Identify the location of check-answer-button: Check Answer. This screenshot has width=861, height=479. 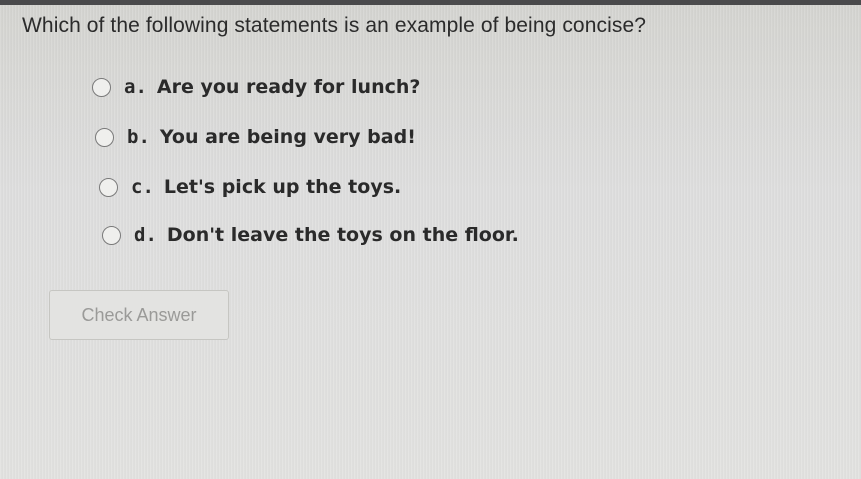
(139, 315).